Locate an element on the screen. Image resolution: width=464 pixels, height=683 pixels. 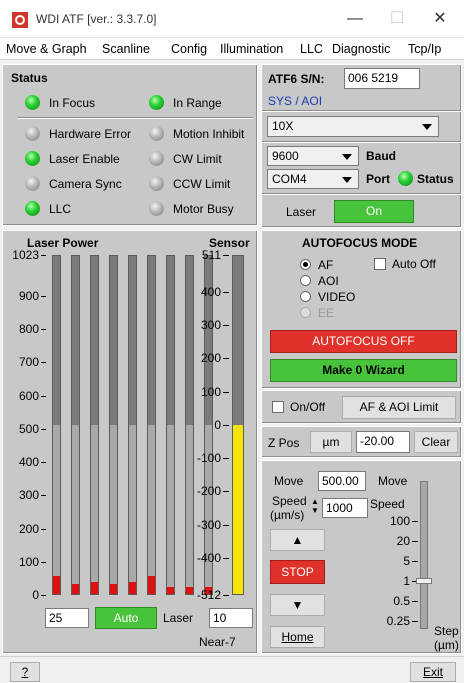
onoff-label: On/Off is located at coordinates (308, 407).